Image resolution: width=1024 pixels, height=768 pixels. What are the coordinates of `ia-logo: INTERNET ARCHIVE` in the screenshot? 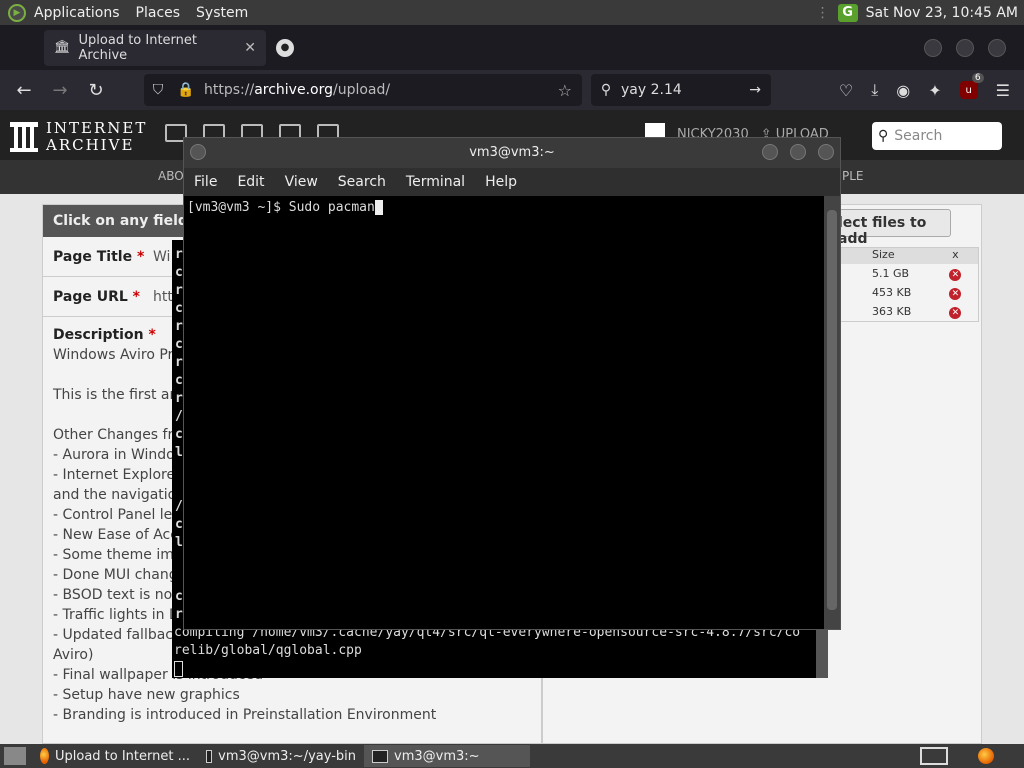 It's located at (78, 137).